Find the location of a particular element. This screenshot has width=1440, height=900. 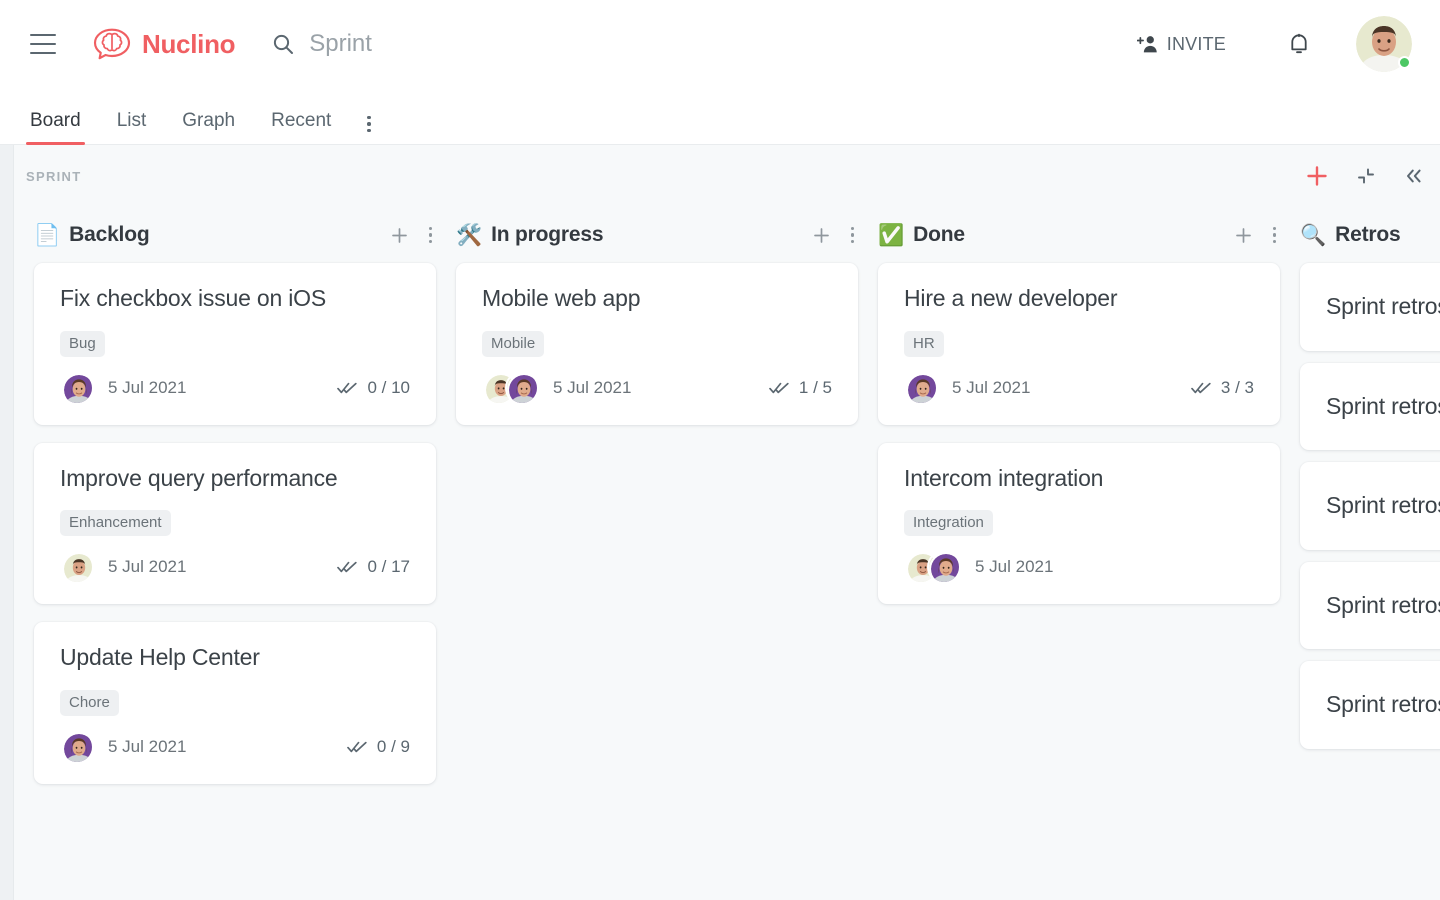

brain-bubble-logo-icon is located at coordinates (112, 44).